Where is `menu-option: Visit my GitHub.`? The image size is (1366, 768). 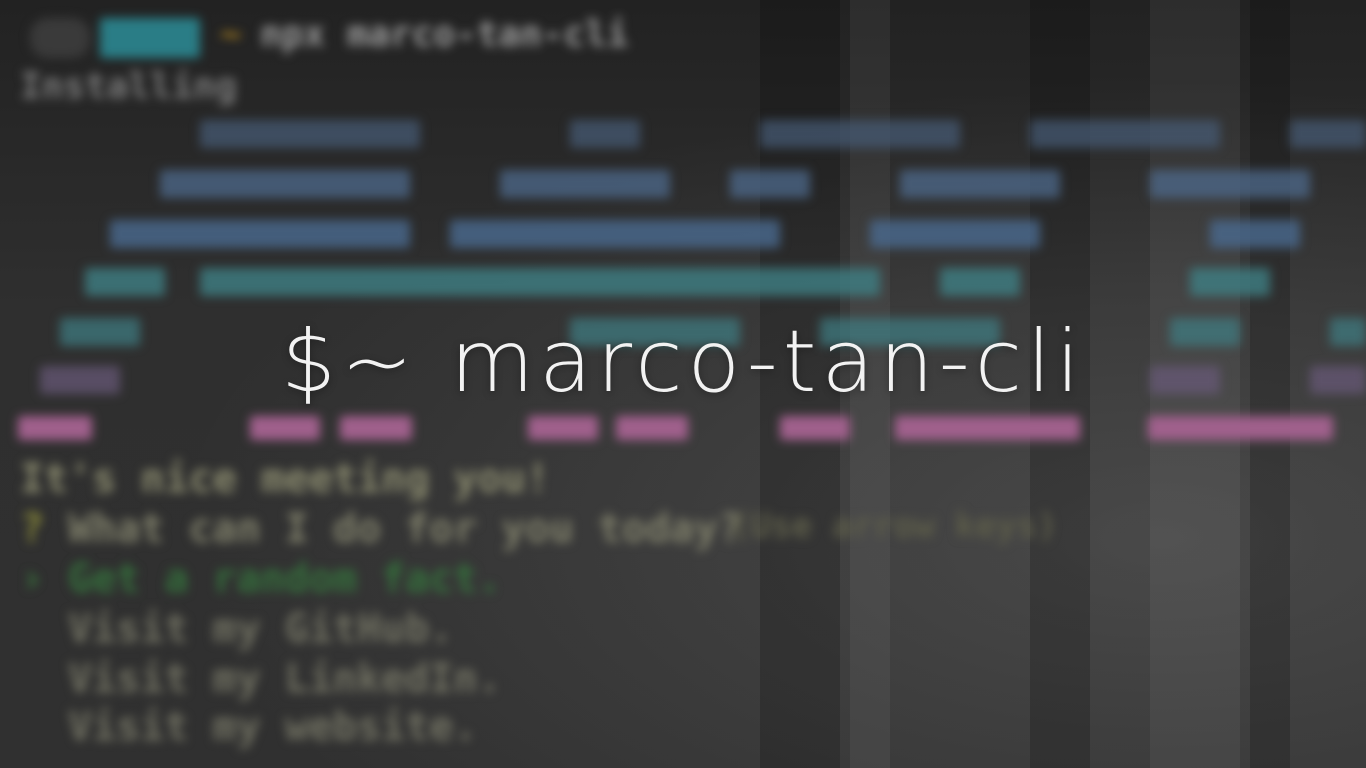 menu-option: Visit my GitHub. is located at coordinates (260, 629).